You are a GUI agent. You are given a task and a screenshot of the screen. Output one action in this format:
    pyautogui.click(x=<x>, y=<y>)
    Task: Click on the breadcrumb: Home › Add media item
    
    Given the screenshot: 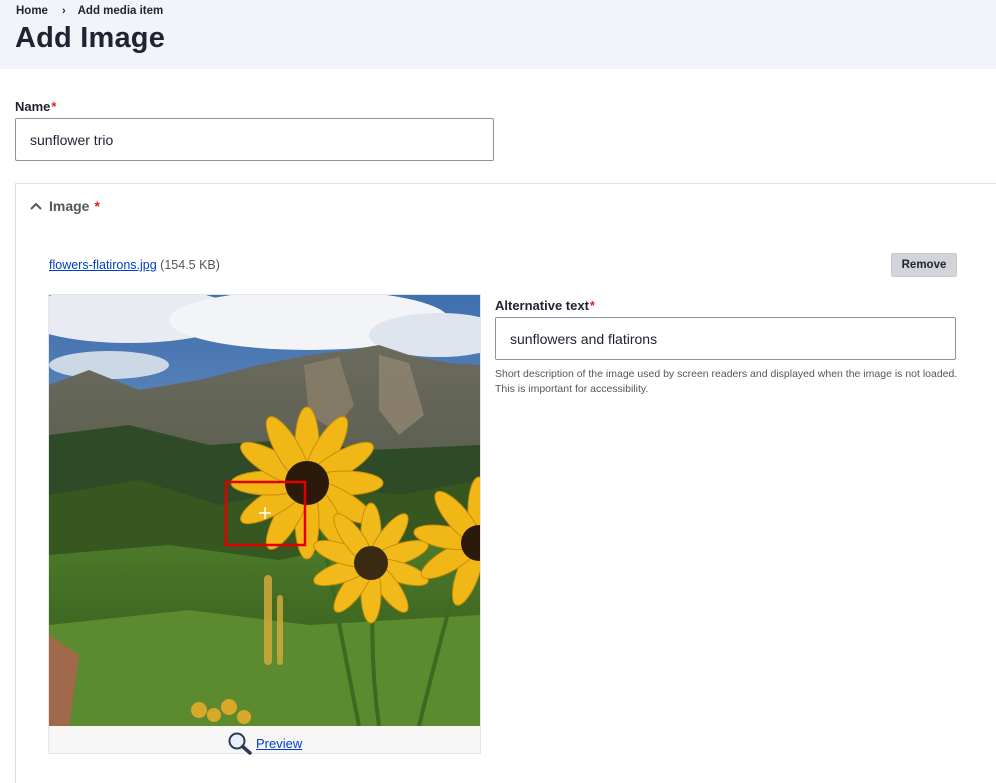 What is the action you would take?
    pyautogui.click(x=89, y=11)
    